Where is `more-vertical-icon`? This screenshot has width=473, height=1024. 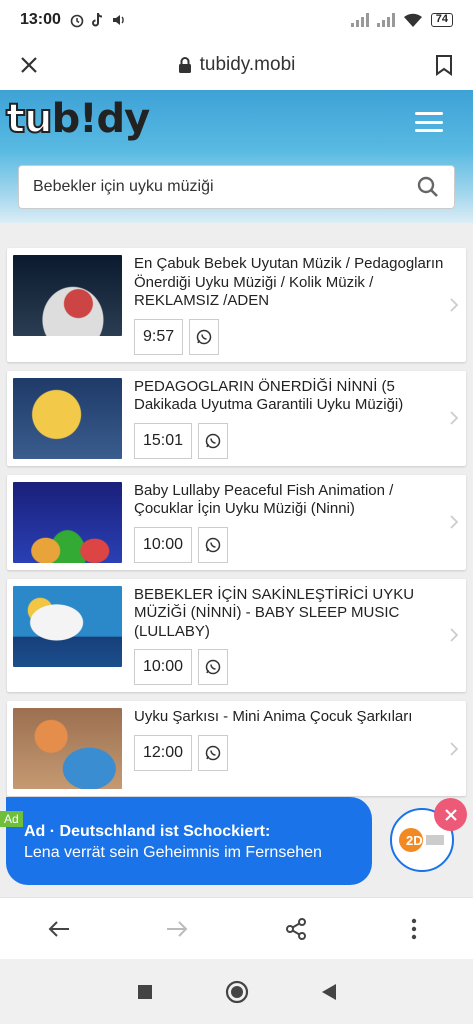 more-vertical-icon is located at coordinates (414, 928).